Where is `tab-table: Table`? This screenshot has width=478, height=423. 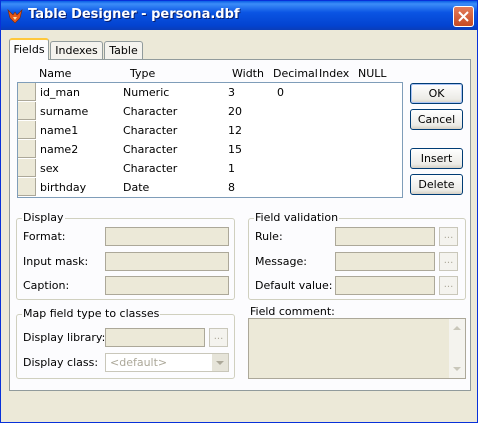 tab-table: Table is located at coordinates (123, 50).